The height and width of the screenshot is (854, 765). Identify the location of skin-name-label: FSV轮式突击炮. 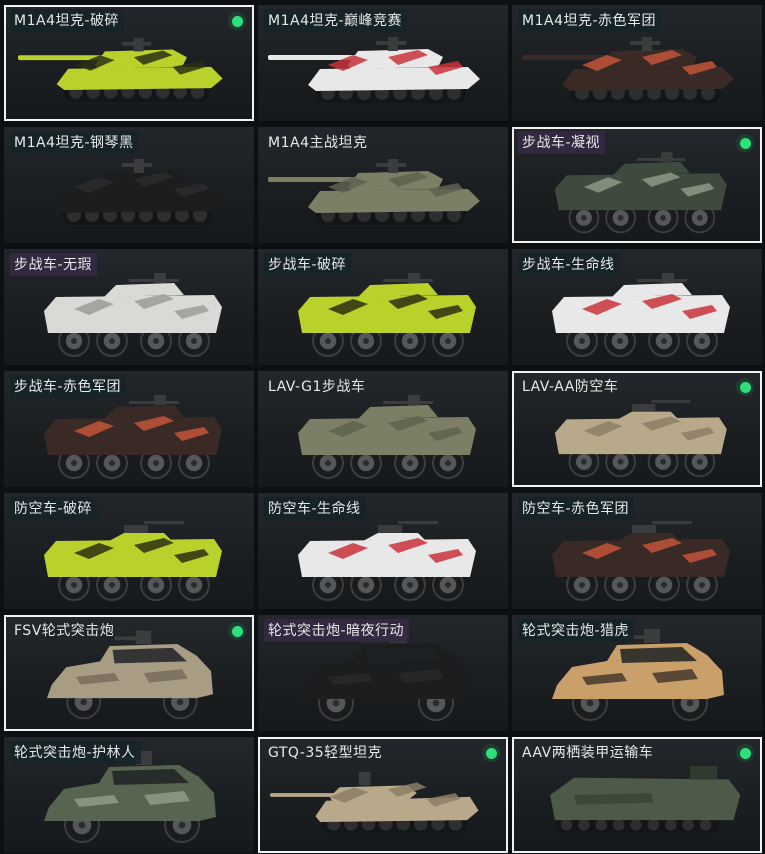
(64, 631).